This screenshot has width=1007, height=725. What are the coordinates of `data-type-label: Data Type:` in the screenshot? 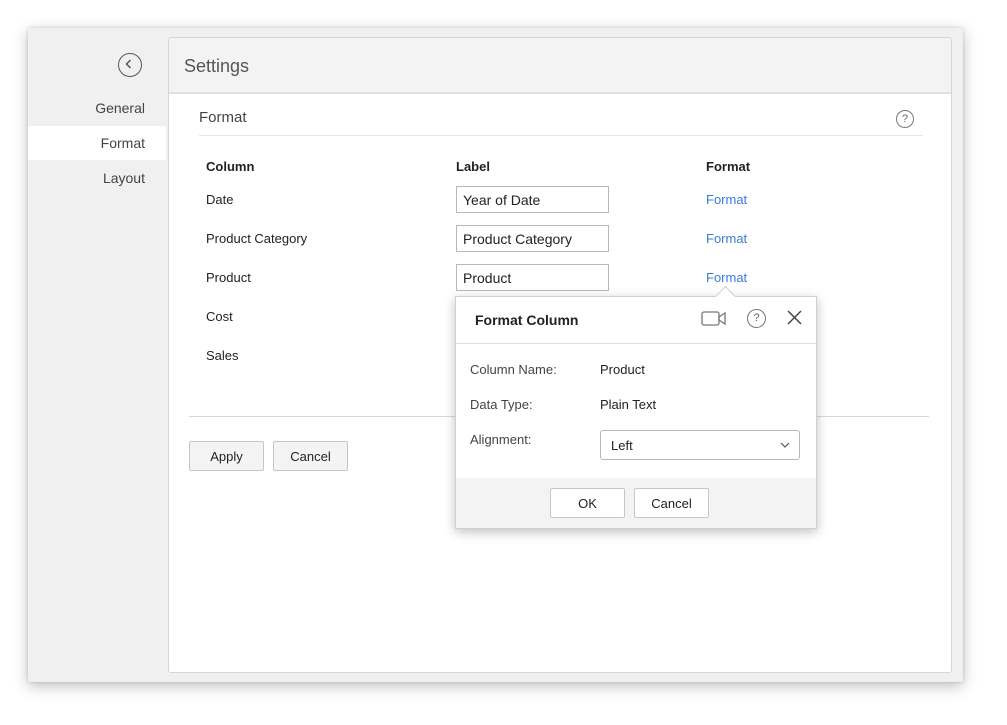 It's located at (501, 404).